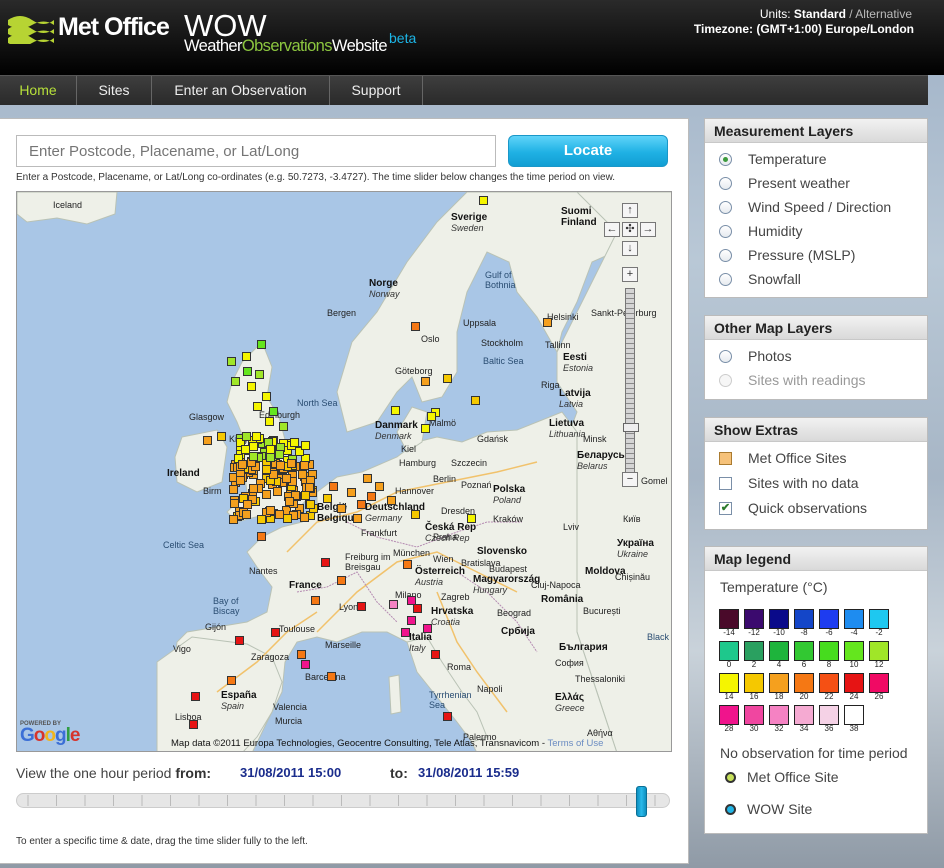 The image size is (944, 868). I want to click on layer-wind: Wind Speed / Direction, so click(816, 207).